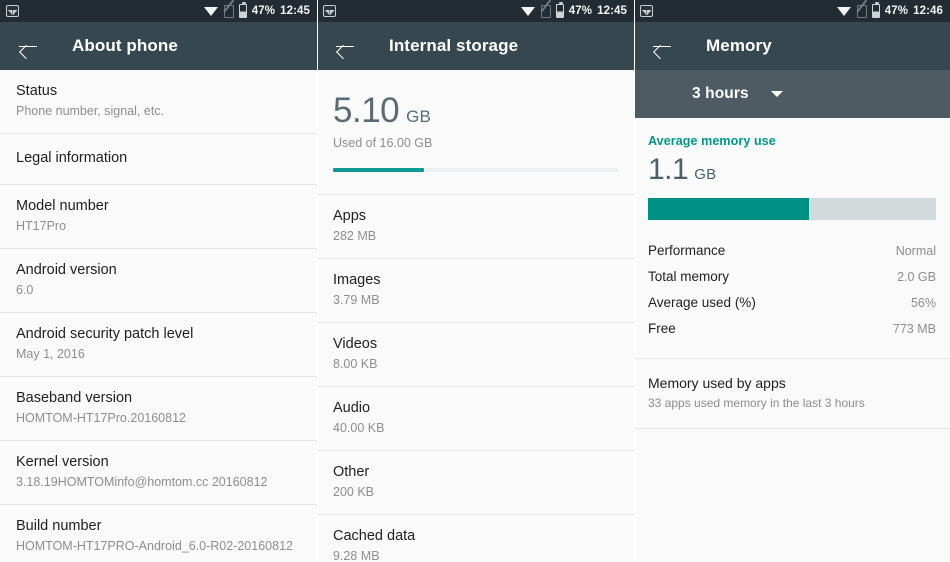 The height and width of the screenshot is (562, 950). Describe the element at coordinates (354, 492) in the screenshot. I see `list-item-sub: 200 KB` at that location.